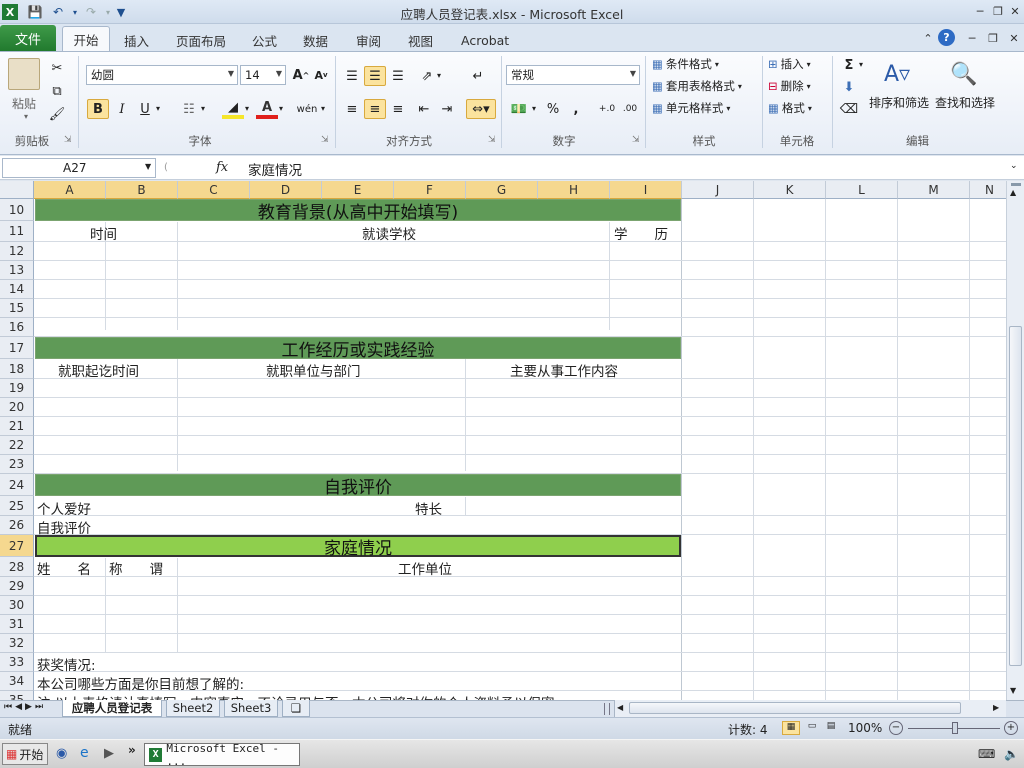  Describe the element at coordinates (17, 251) in the screenshot. I see `row-header: 12` at that location.